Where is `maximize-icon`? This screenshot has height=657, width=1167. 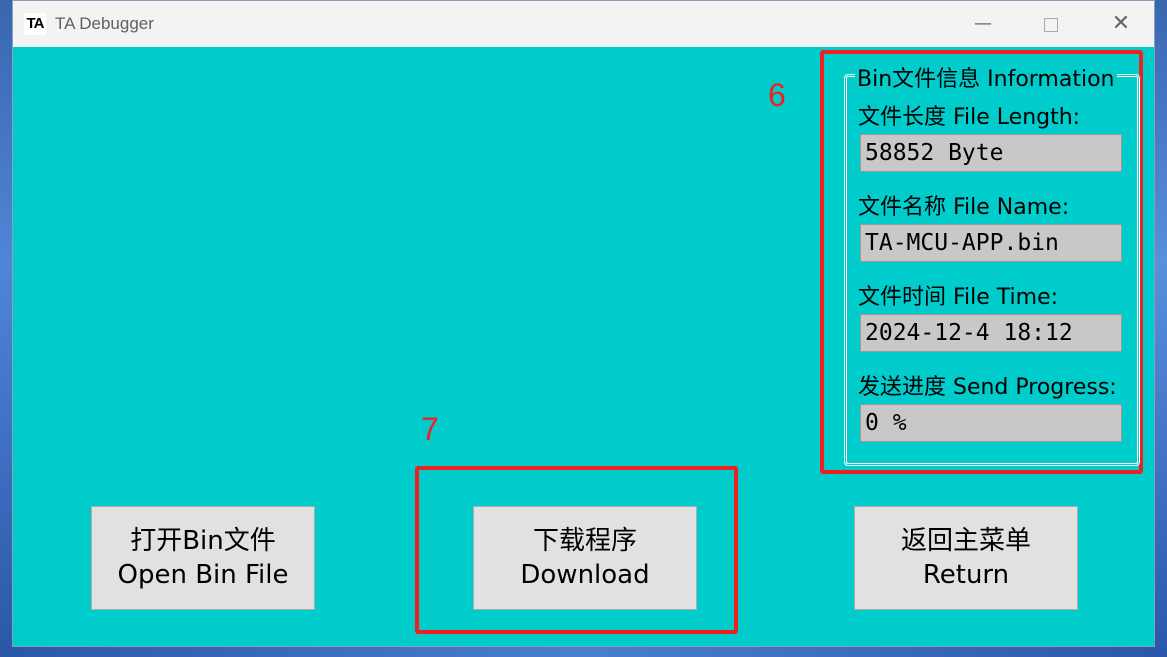 maximize-icon is located at coordinates (1051, 24).